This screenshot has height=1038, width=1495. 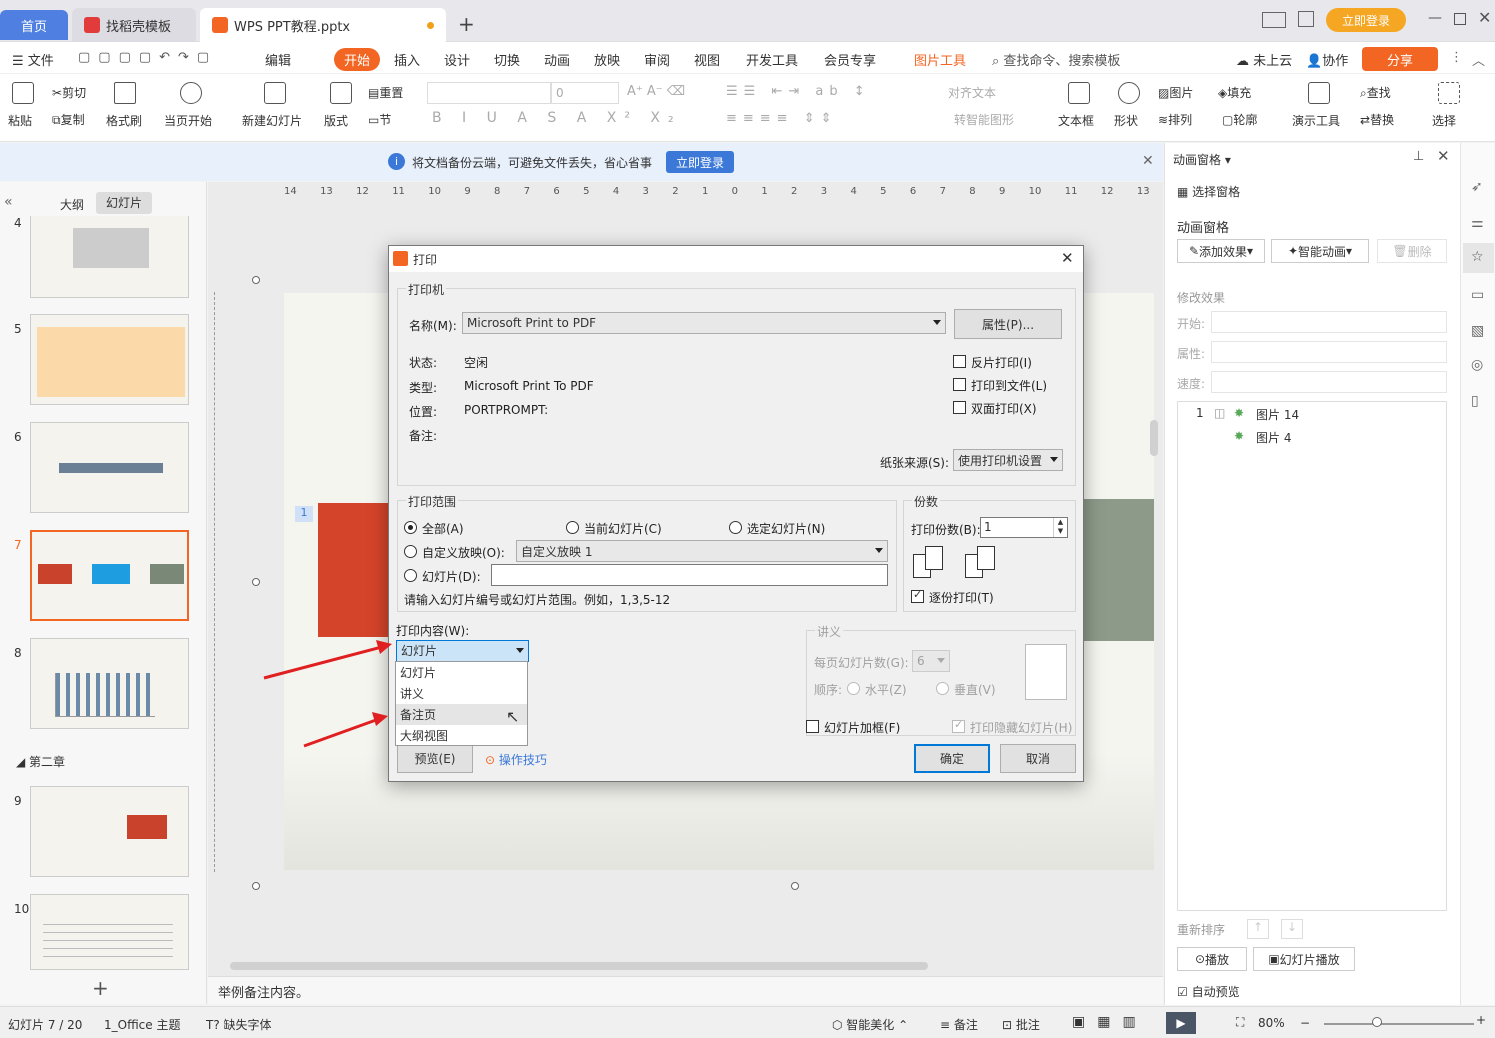 I want to click on annotation-arrows, so click(x=327, y=694).